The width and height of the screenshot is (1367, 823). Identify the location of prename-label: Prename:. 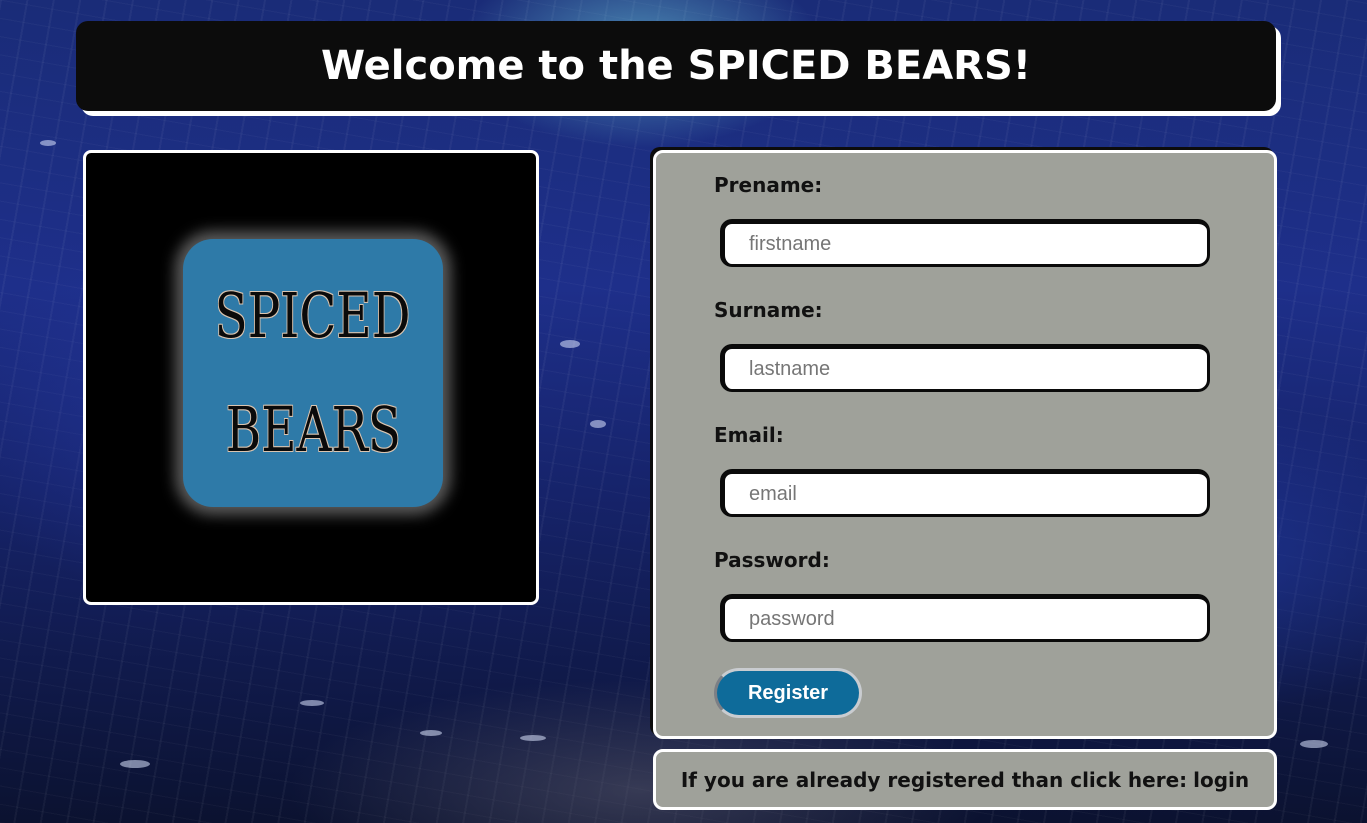
(768, 185).